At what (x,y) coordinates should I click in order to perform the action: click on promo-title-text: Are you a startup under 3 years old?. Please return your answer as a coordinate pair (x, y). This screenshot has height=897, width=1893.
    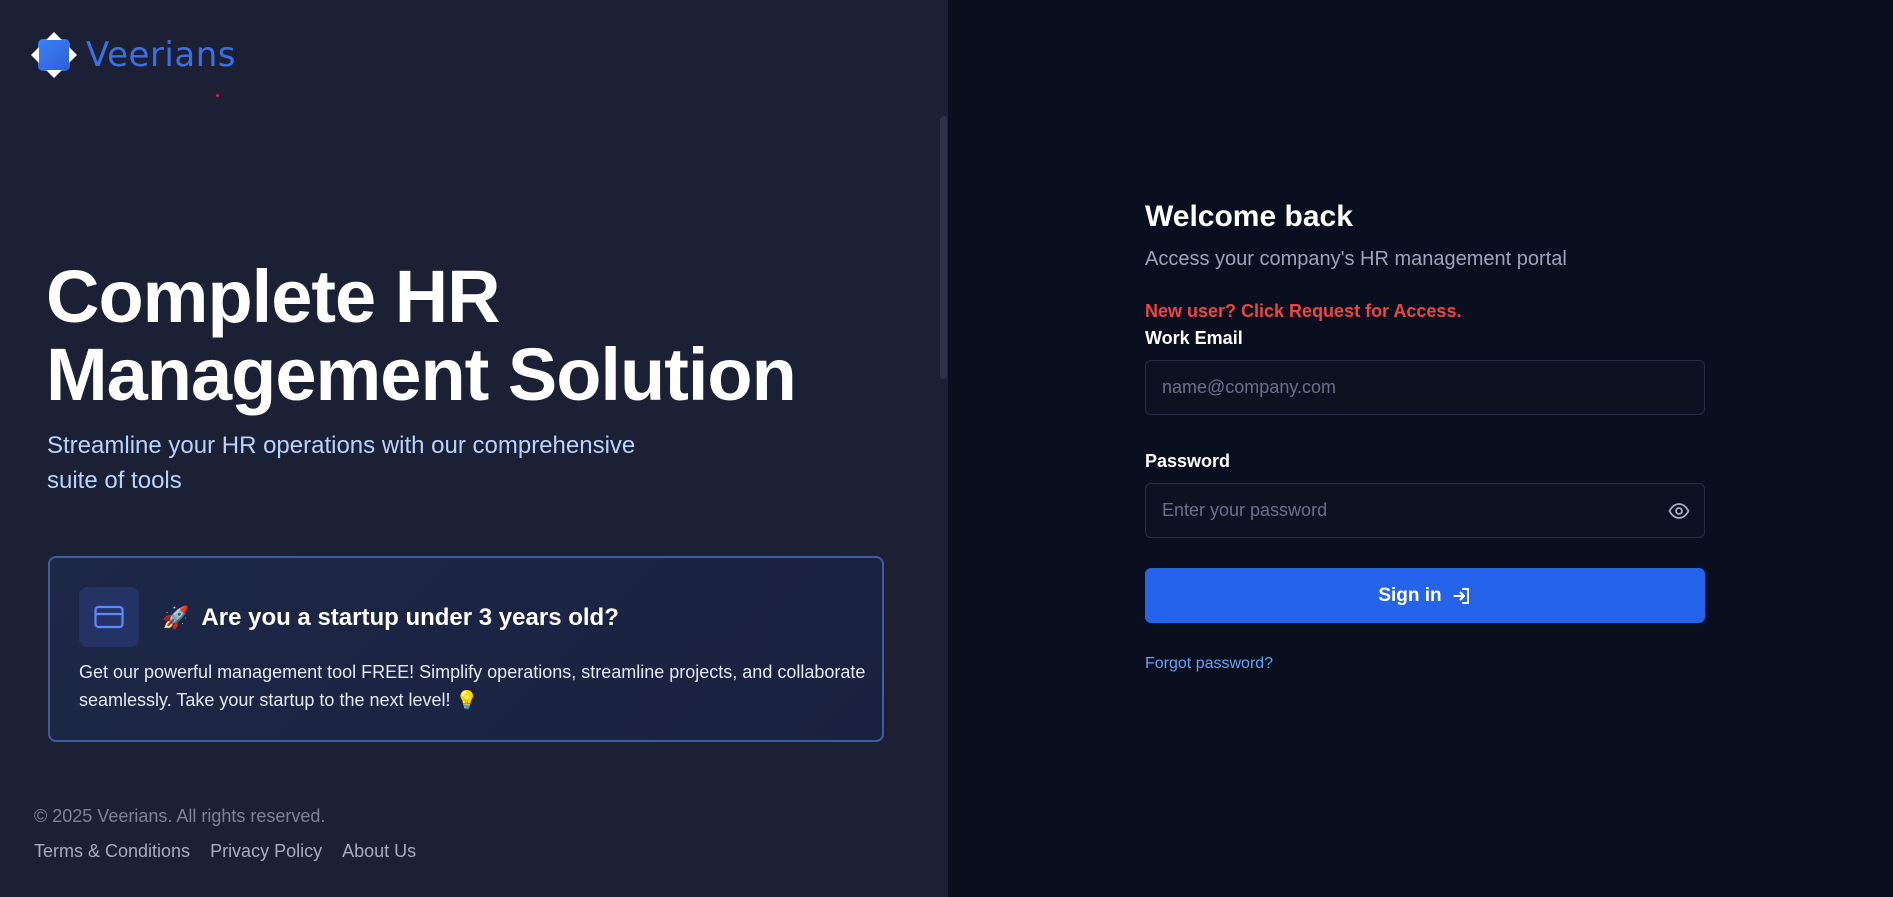
    Looking at the image, I should click on (410, 617).